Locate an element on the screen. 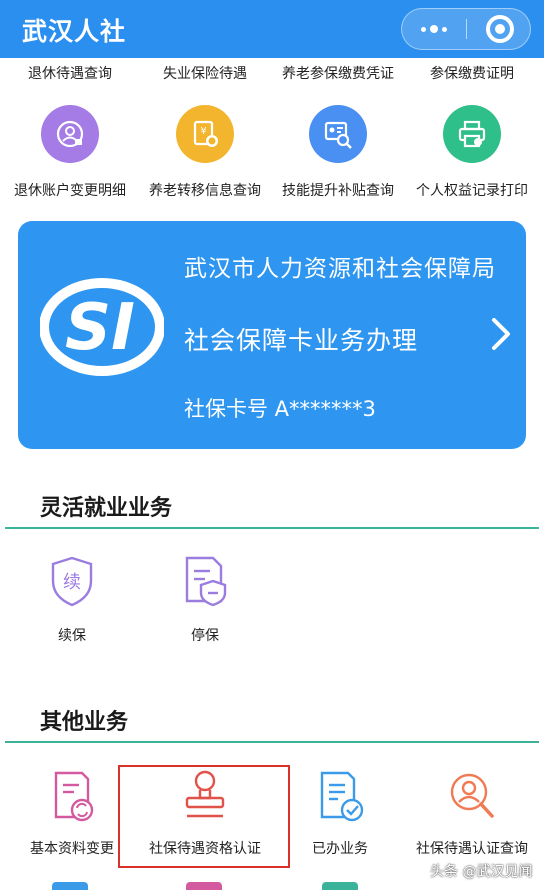 The height and width of the screenshot is (890, 544). mini-program-capsule is located at coordinates (466, 29).